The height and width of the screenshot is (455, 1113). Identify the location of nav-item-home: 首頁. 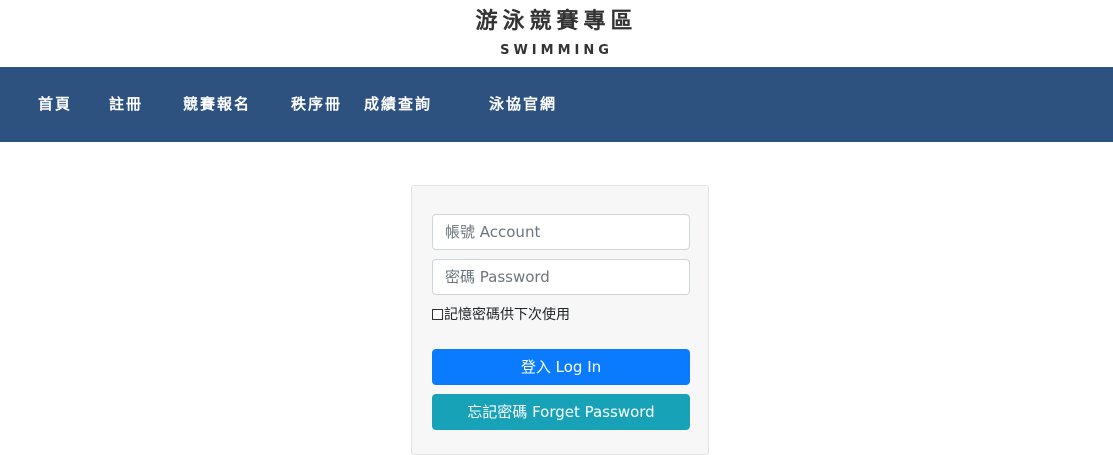
(55, 104).